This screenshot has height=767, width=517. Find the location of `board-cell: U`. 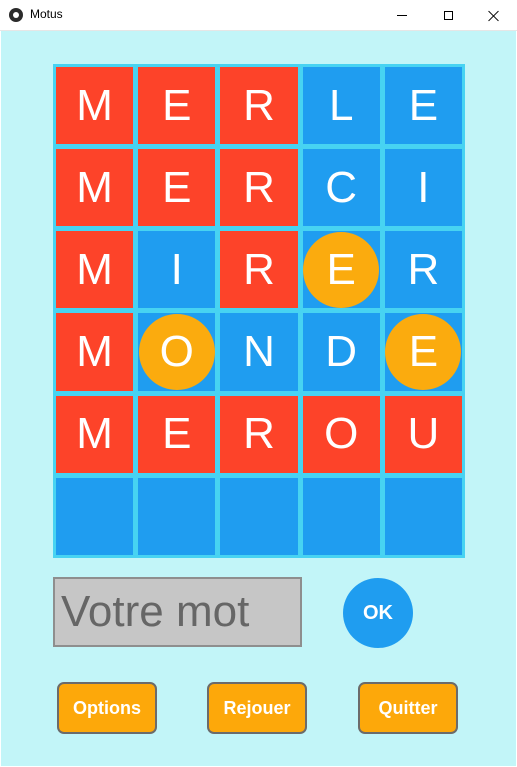

board-cell: U is located at coordinates (423, 434).